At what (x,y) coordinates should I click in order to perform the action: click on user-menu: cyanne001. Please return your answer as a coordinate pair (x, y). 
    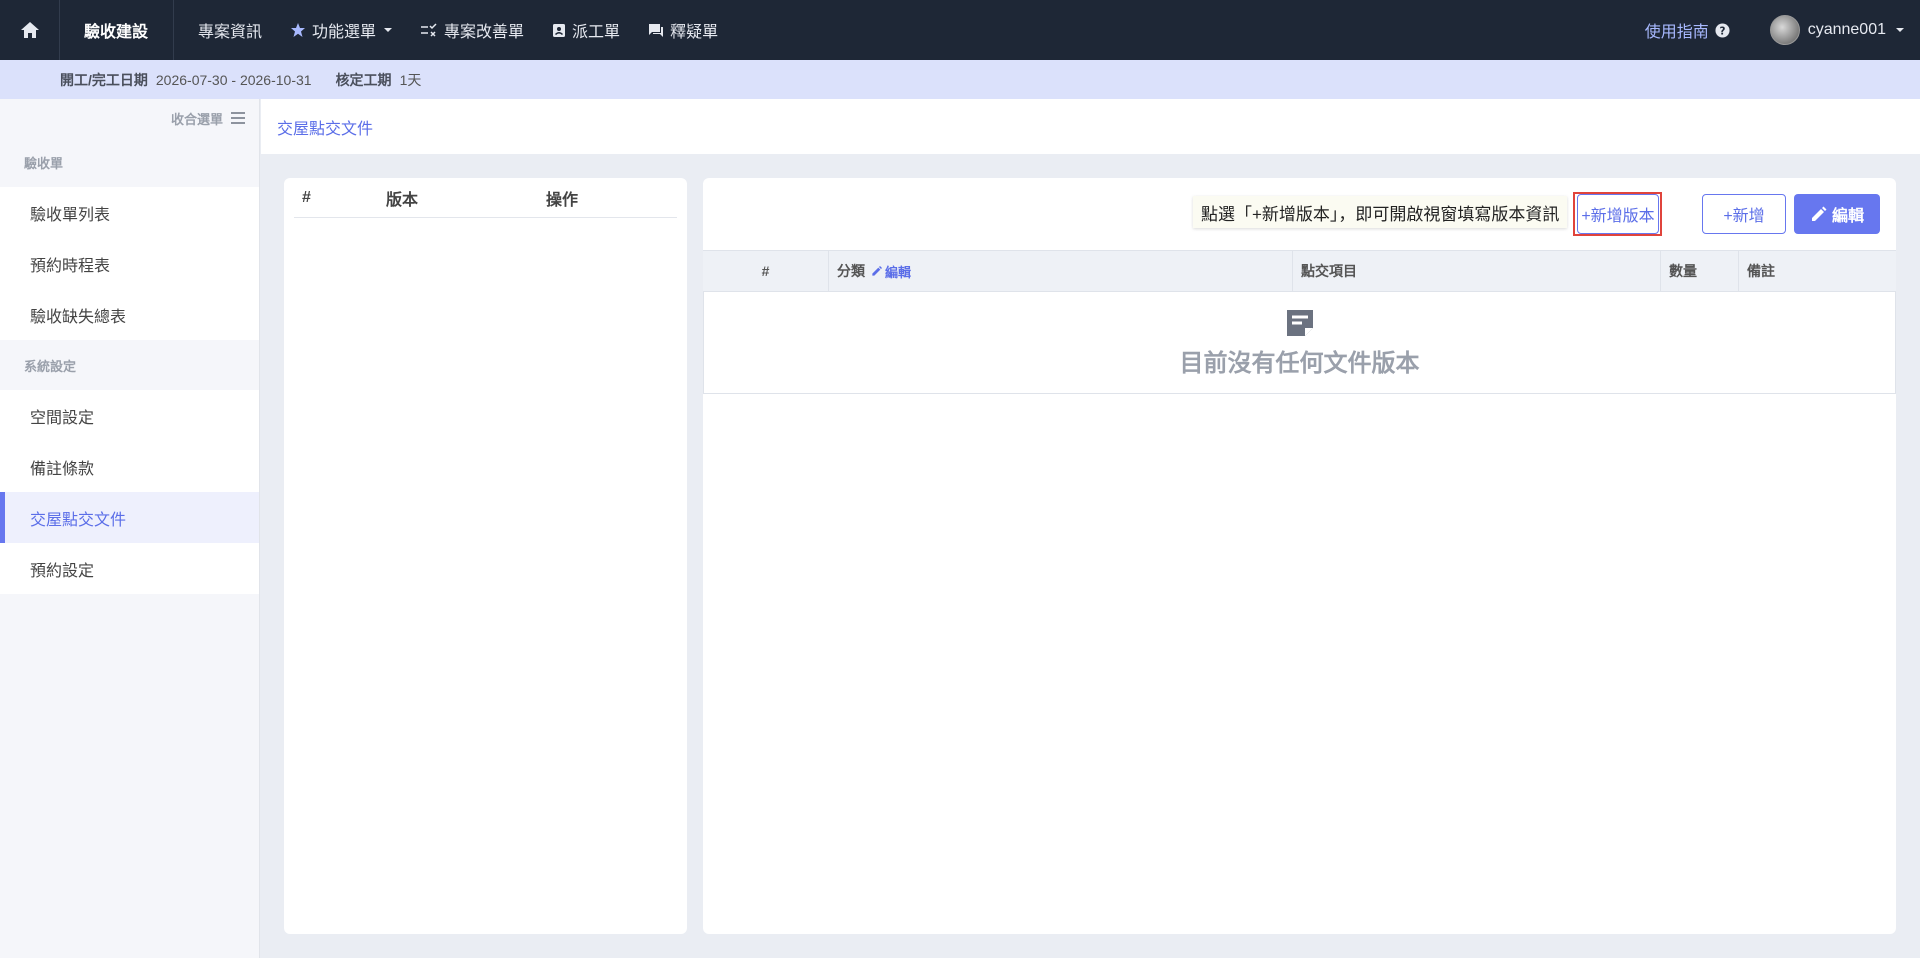
    Looking at the image, I should click on (1836, 30).